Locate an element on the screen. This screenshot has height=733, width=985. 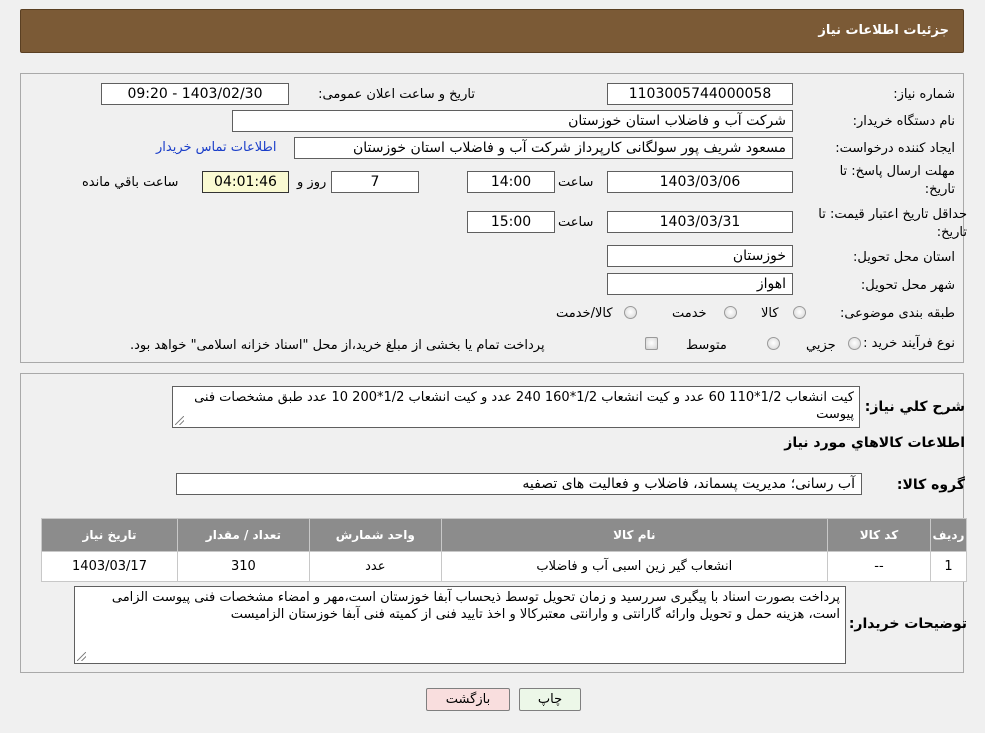
creator-label: ایجاد کننده درخواست: is located at coordinates (895, 148).